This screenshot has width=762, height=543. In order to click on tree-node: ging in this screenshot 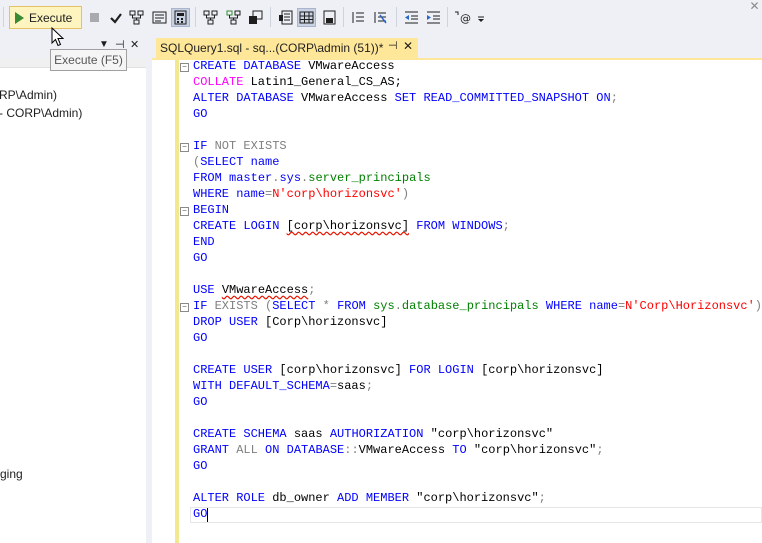, I will do `click(11, 474)`.